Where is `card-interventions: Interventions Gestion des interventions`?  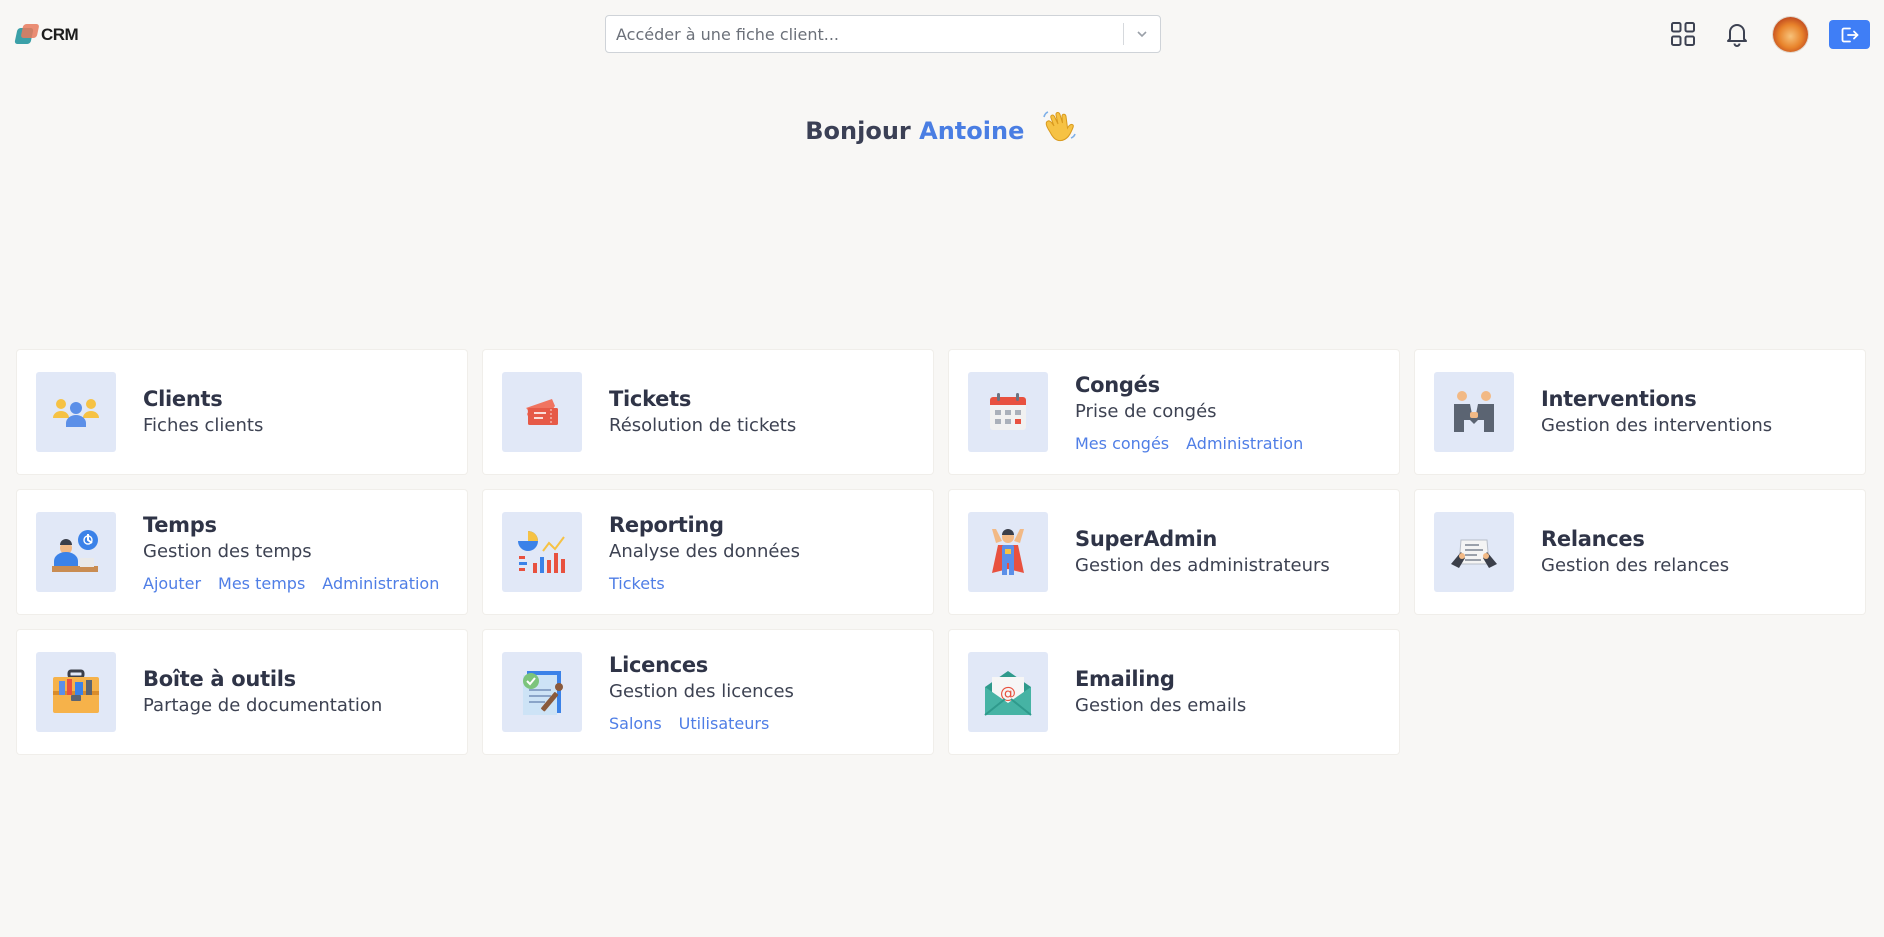
card-interventions: Interventions Gestion des interventions is located at coordinates (1640, 412).